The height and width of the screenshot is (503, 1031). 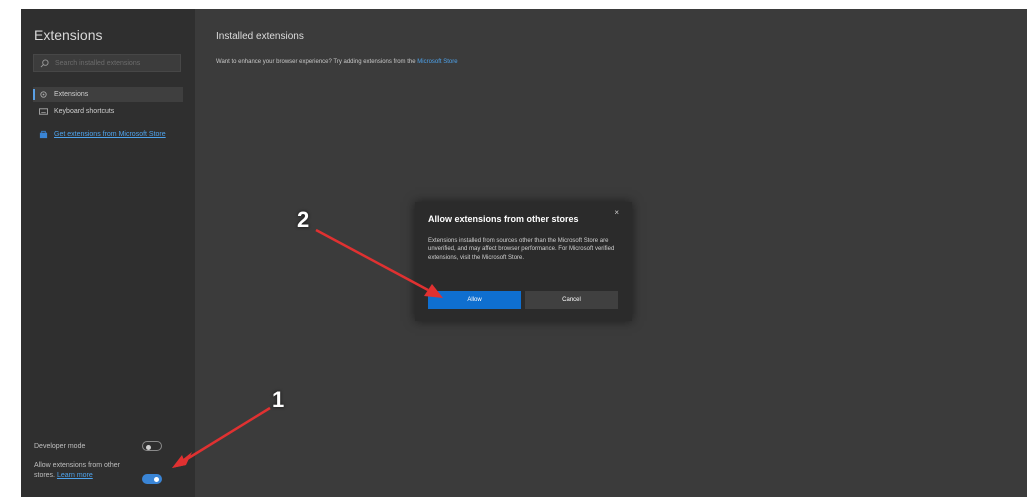 What do you see at coordinates (303, 219) in the screenshot?
I see `annotation-number-2: 2` at bounding box center [303, 219].